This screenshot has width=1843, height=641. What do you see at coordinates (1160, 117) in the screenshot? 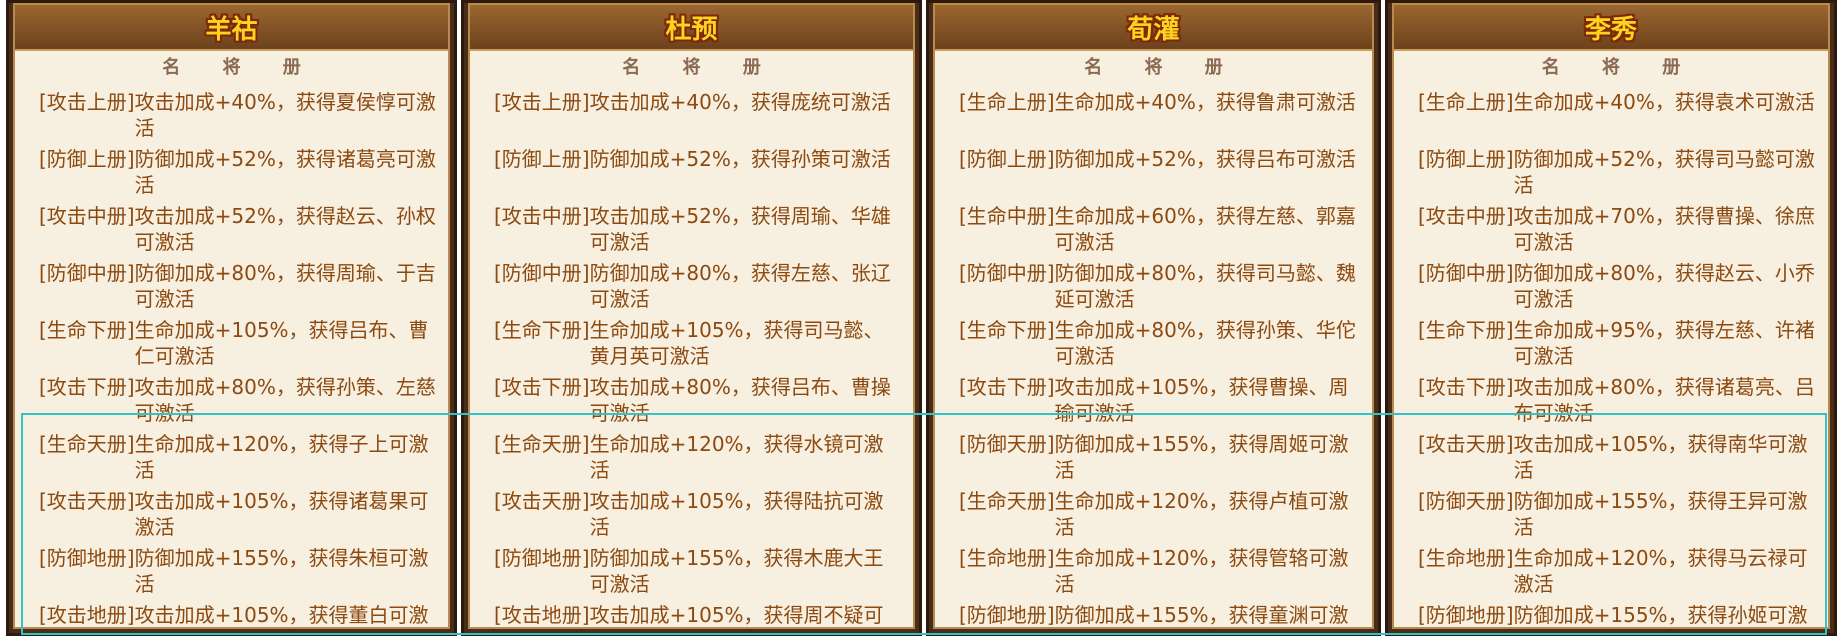
I see `list-item: [生命上册] 生命加成+40%，获得鲁肃可激活` at bounding box center [1160, 117].